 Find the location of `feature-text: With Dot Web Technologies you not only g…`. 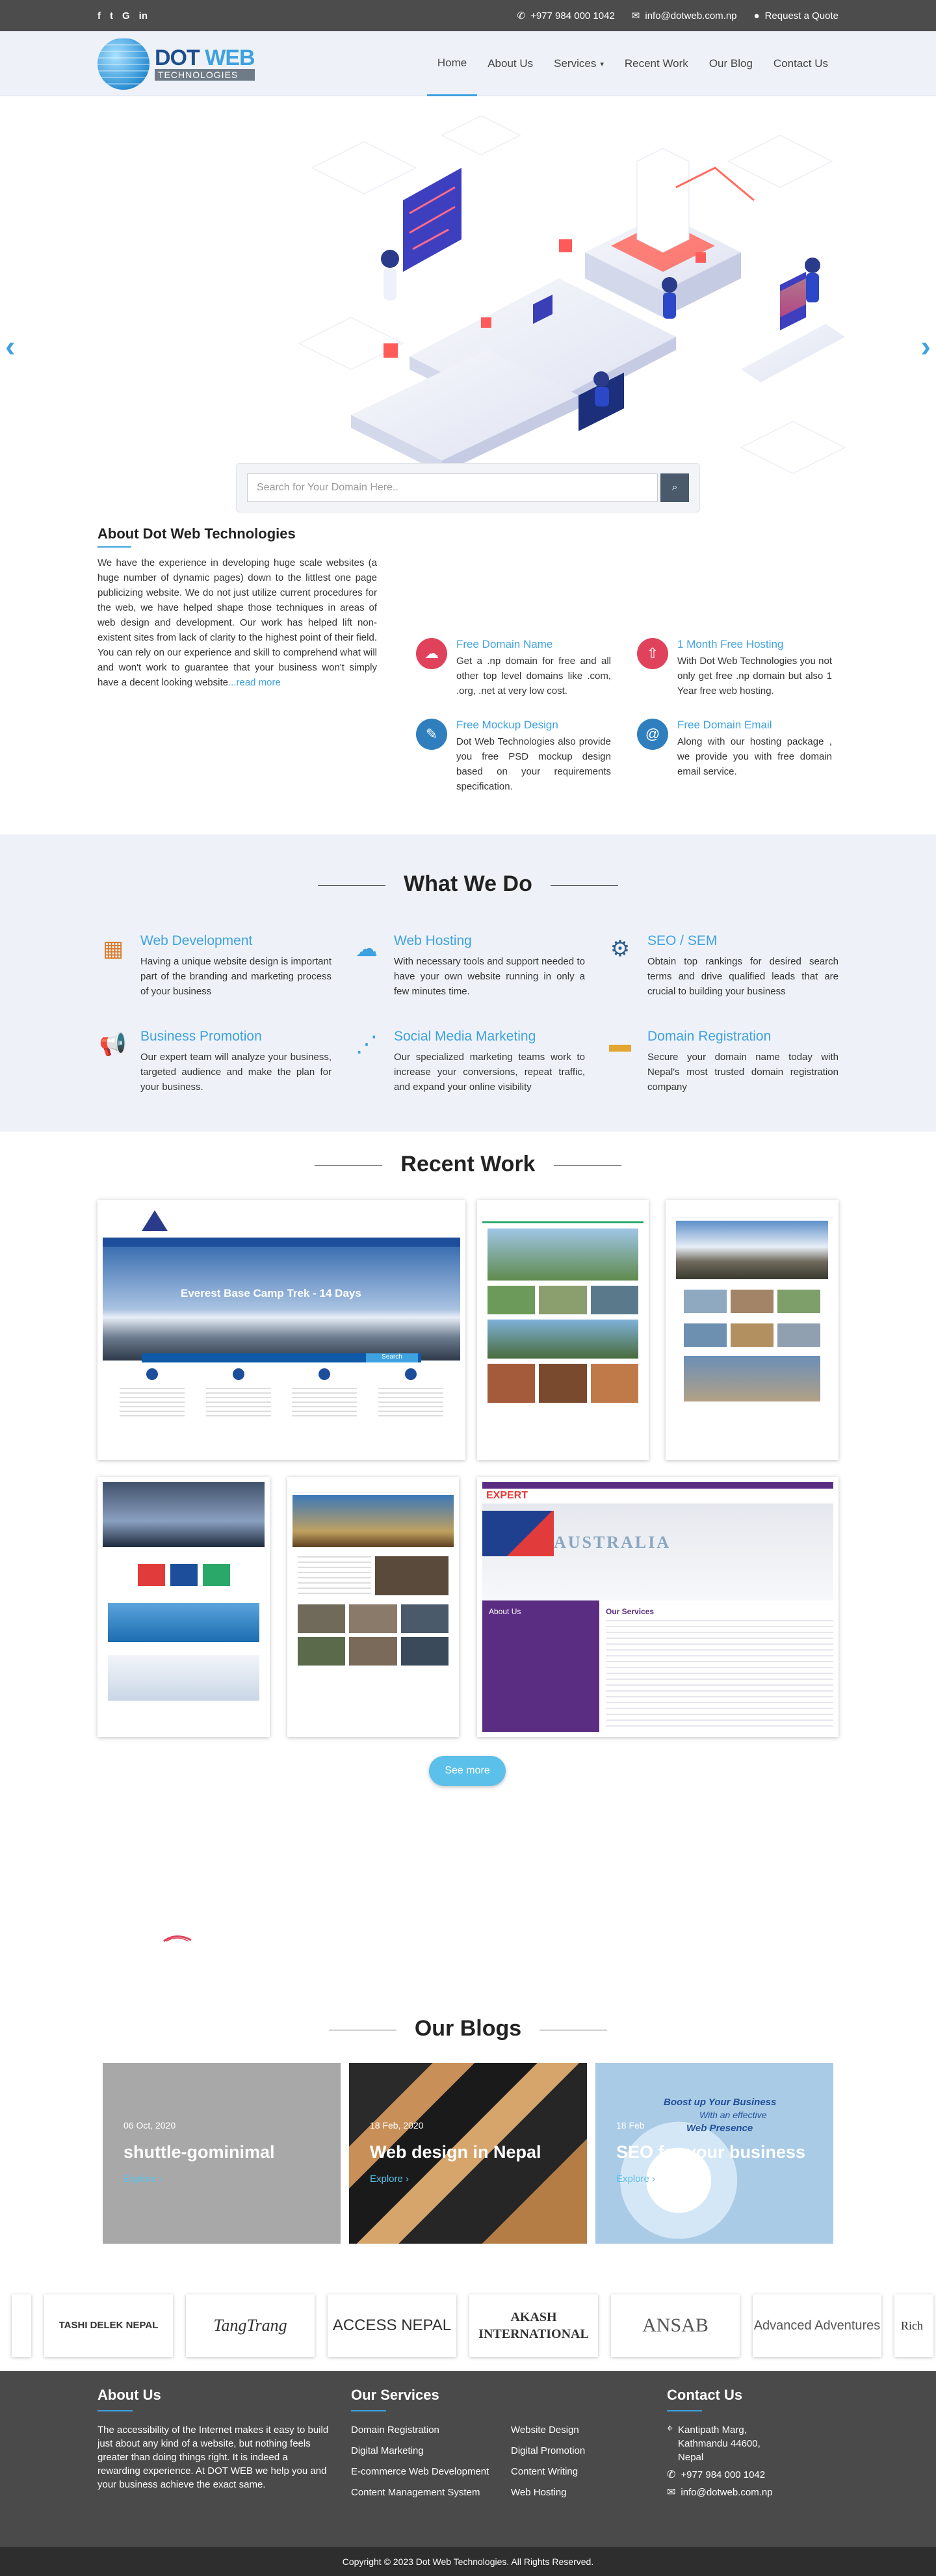

feature-text: With Dot Web Technologies you not only g… is located at coordinates (755, 676).